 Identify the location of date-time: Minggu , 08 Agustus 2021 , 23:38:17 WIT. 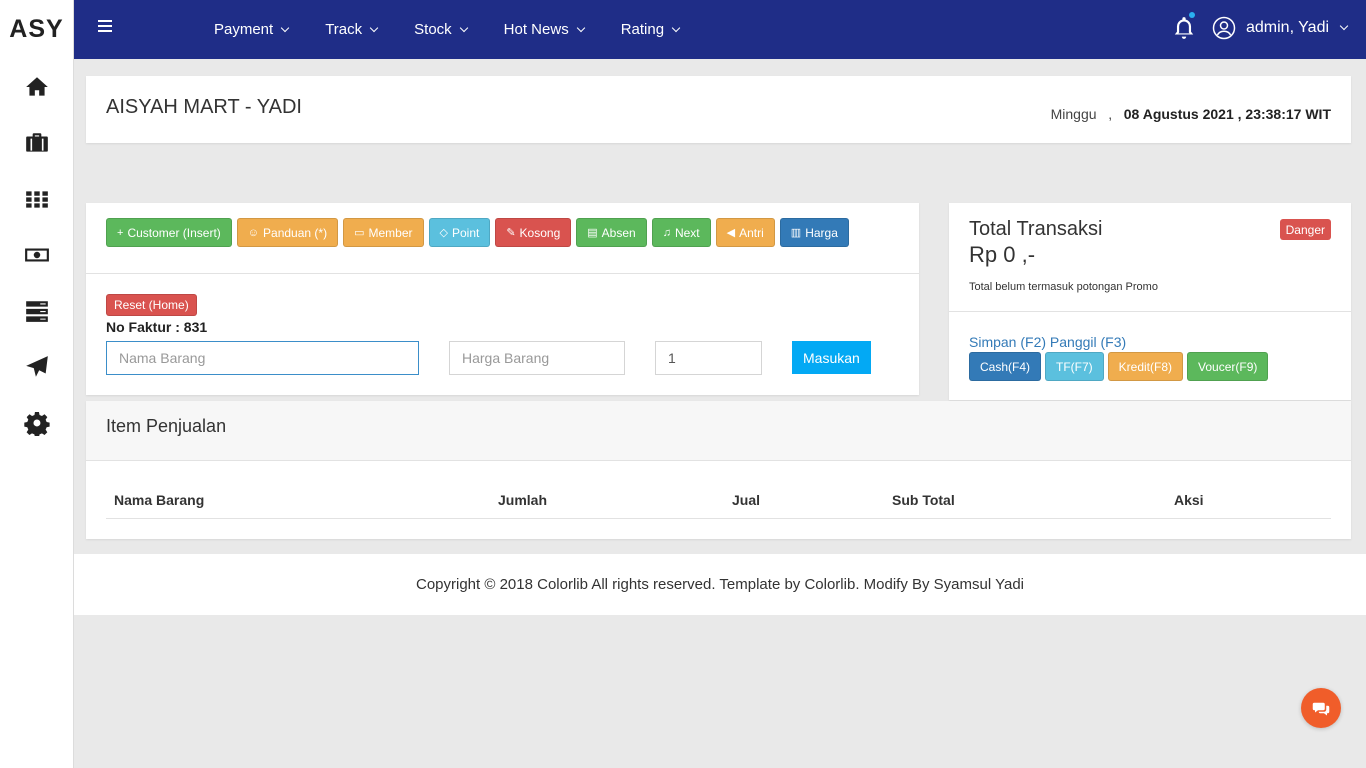
(1191, 114).